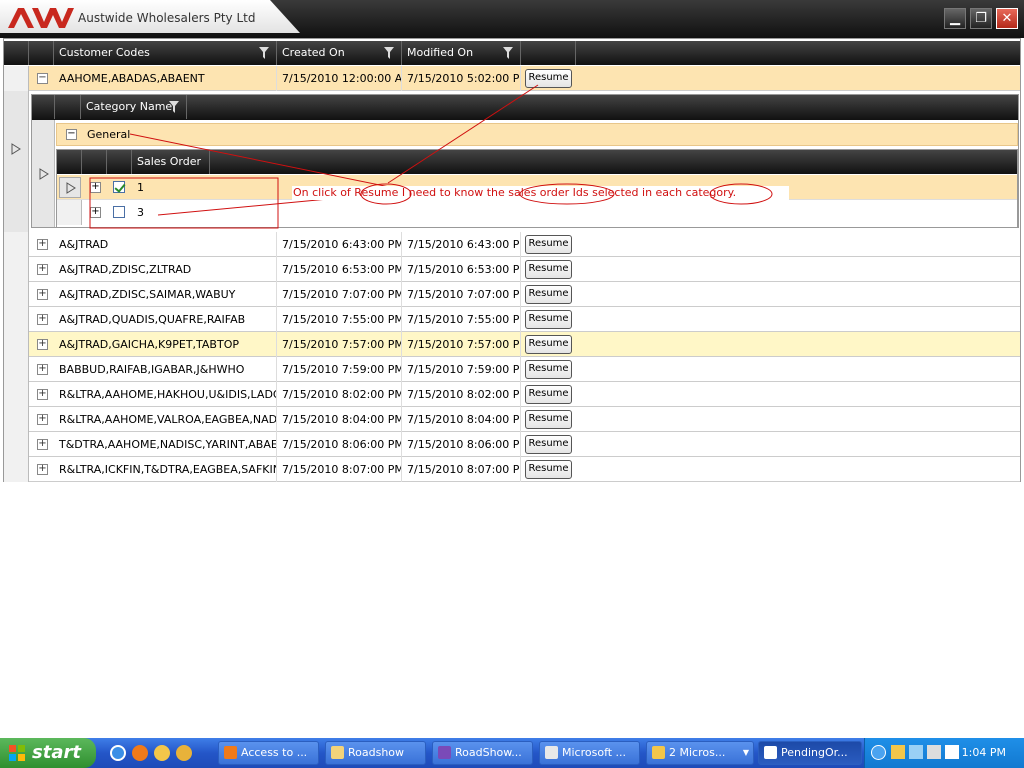 This screenshot has width=1024, height=768. I want to click on mouse-icon, so click(934, 752).